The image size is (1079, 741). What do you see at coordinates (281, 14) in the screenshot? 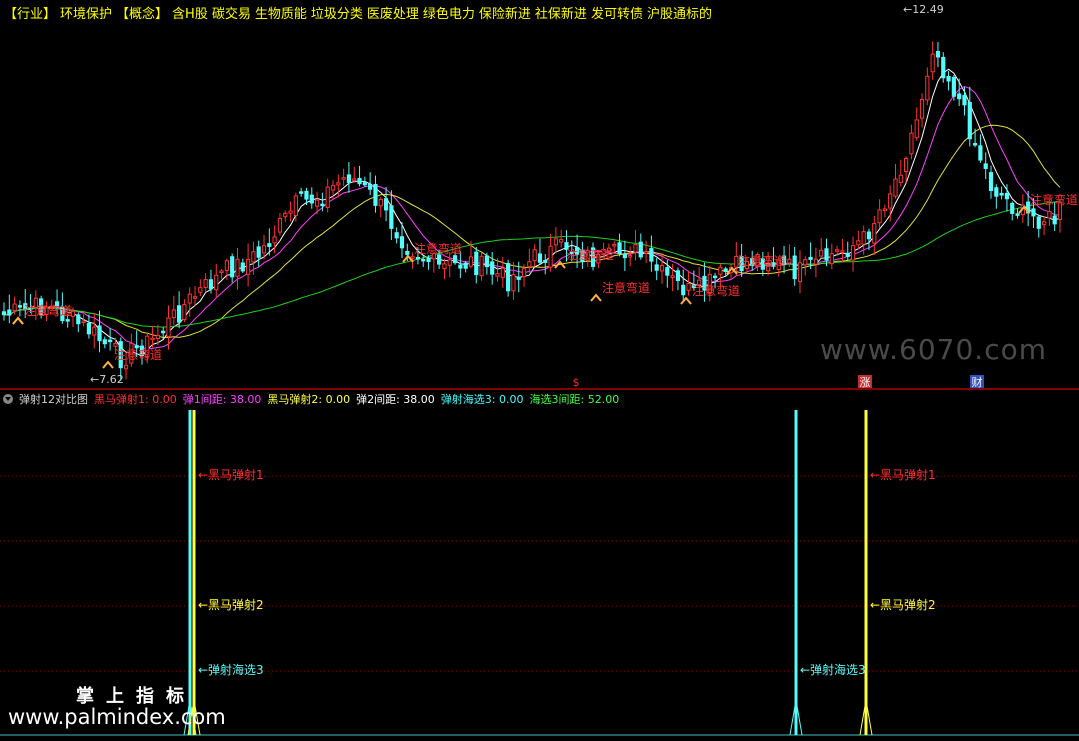
I see `concept-tag: 生物质能` at bounding box center [281, 14].